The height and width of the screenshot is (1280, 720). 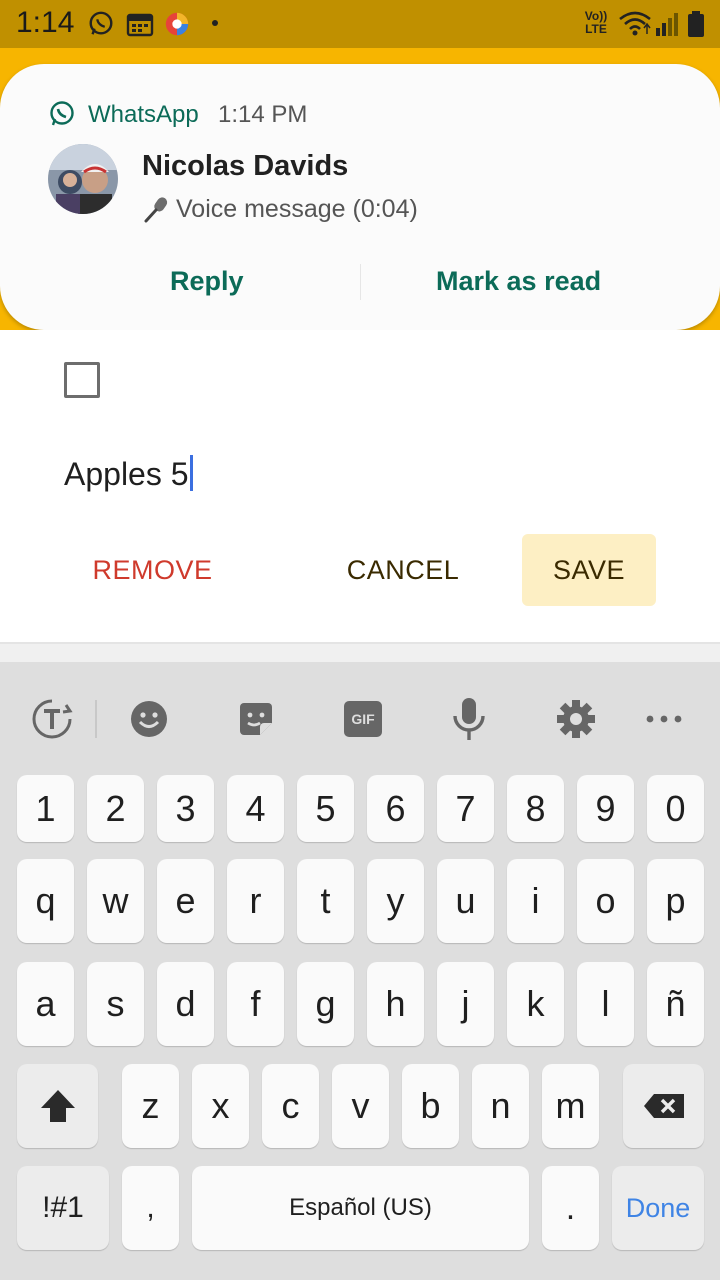 What do you see at coordinates (45, 1004) in the screenshot?
I see `key-a: a` at bounding box center [45, 1004].